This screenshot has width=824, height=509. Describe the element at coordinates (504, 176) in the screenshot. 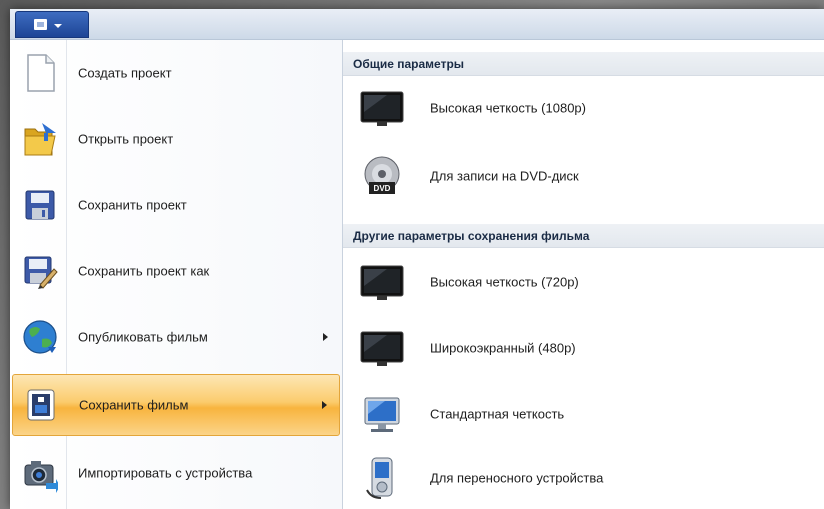

I see `submenu-item-label: Для записи на DVD-диск` at that location.